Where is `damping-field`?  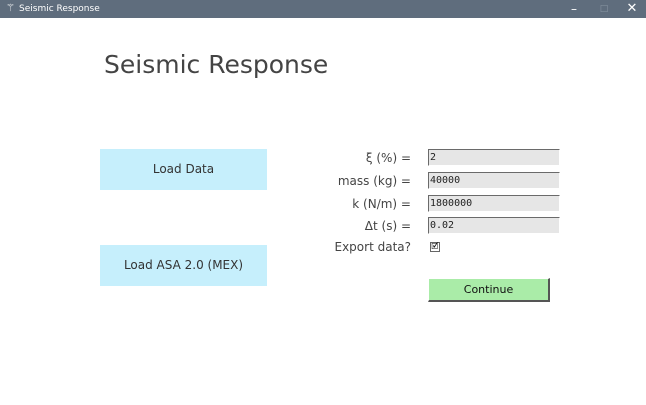
damping-field is located at coordinates (494, 157).